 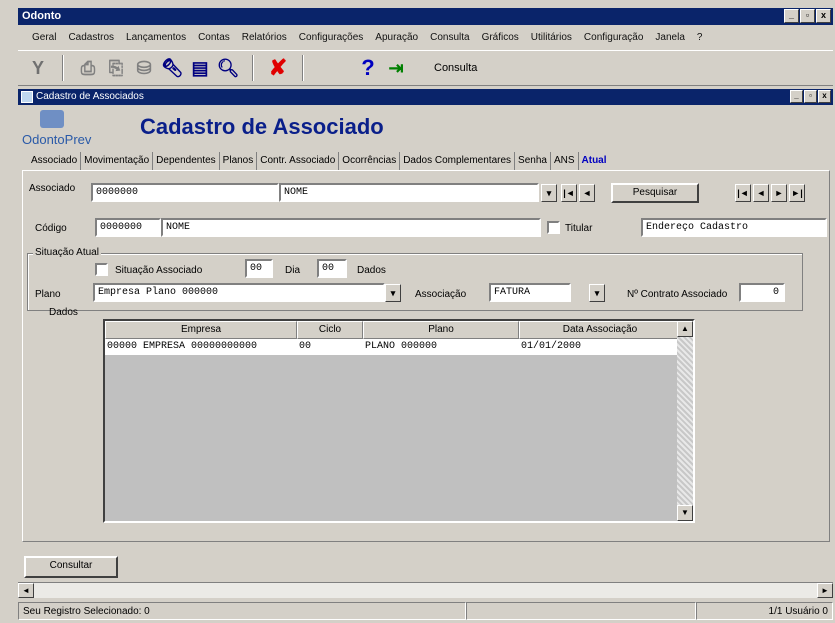 I want to click on zoom-icon: 🔍︎, so click(x=228, y=68).